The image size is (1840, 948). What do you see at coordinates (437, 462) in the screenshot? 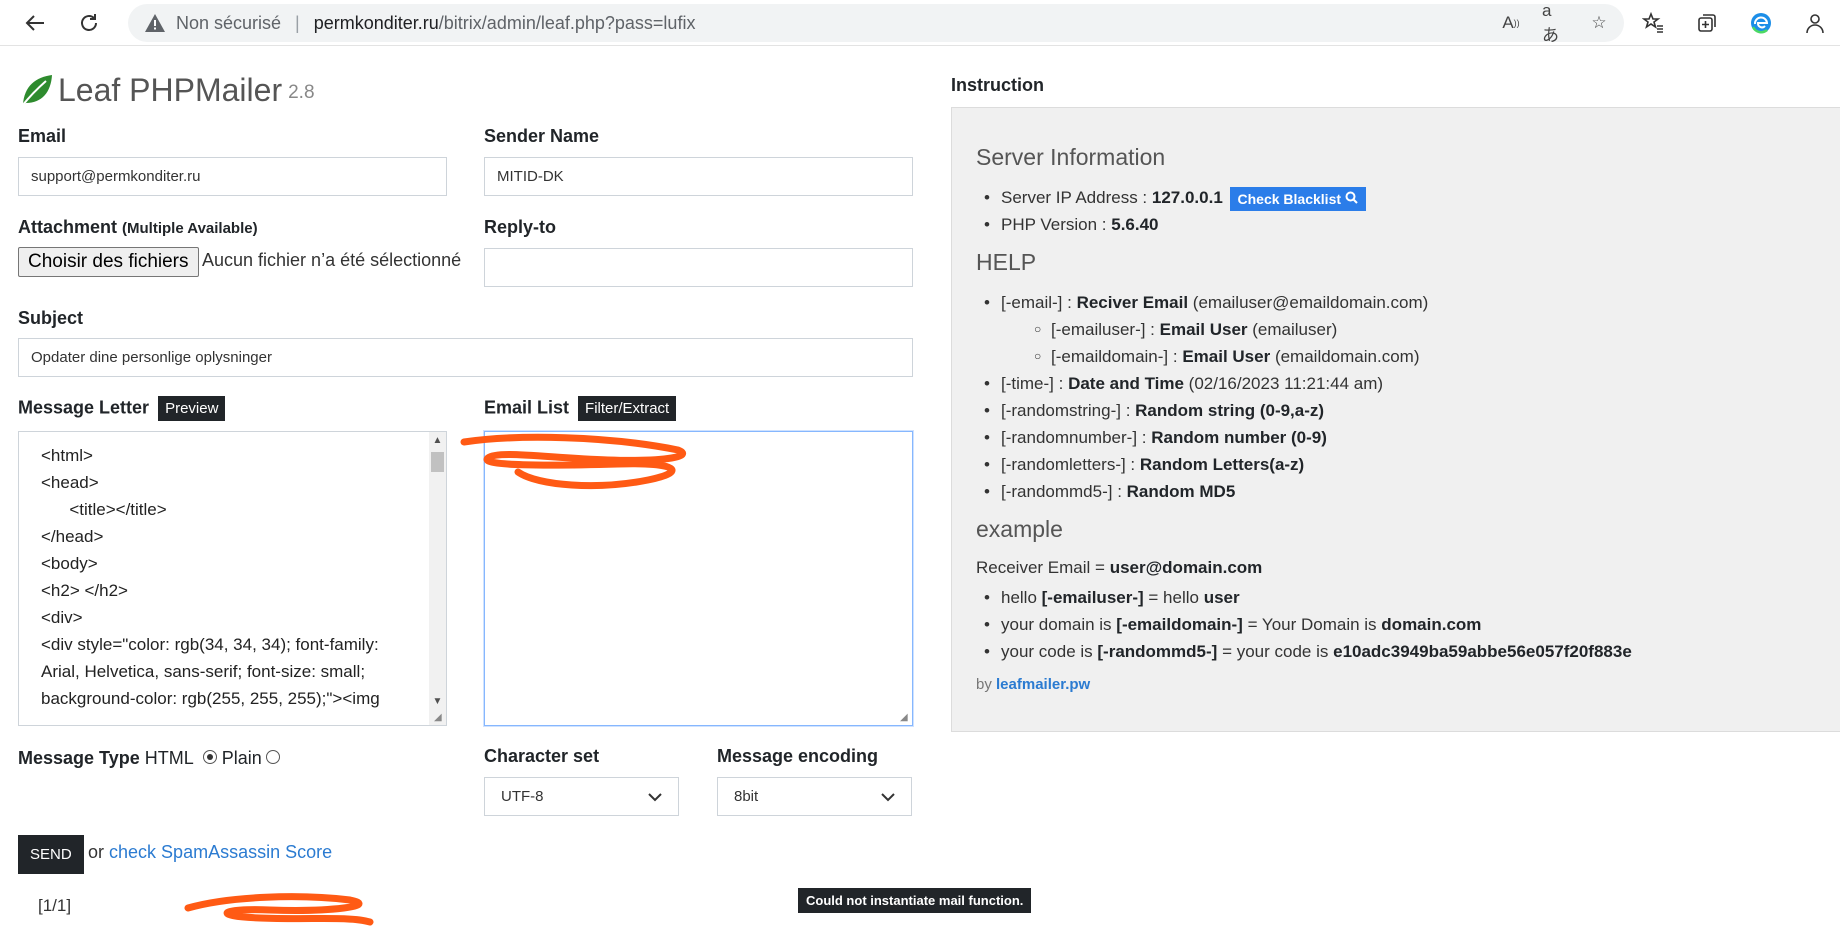
I see `scroll-thumb` at bounding box center [437, 462].